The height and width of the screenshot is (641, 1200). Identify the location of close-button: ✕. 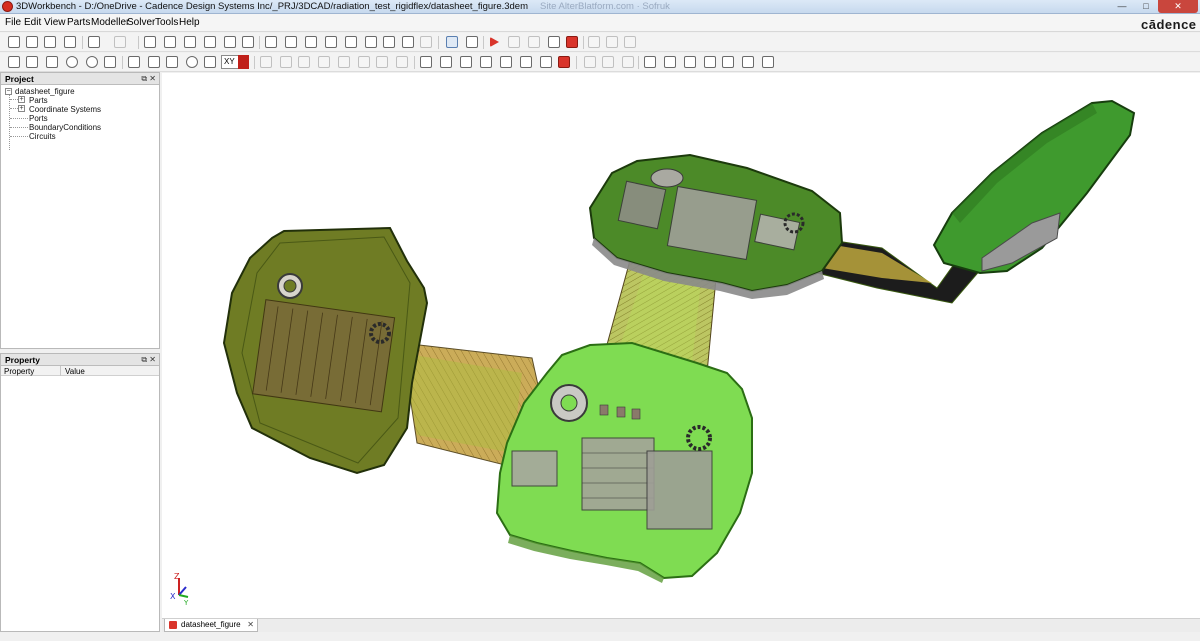
(1178, 6).